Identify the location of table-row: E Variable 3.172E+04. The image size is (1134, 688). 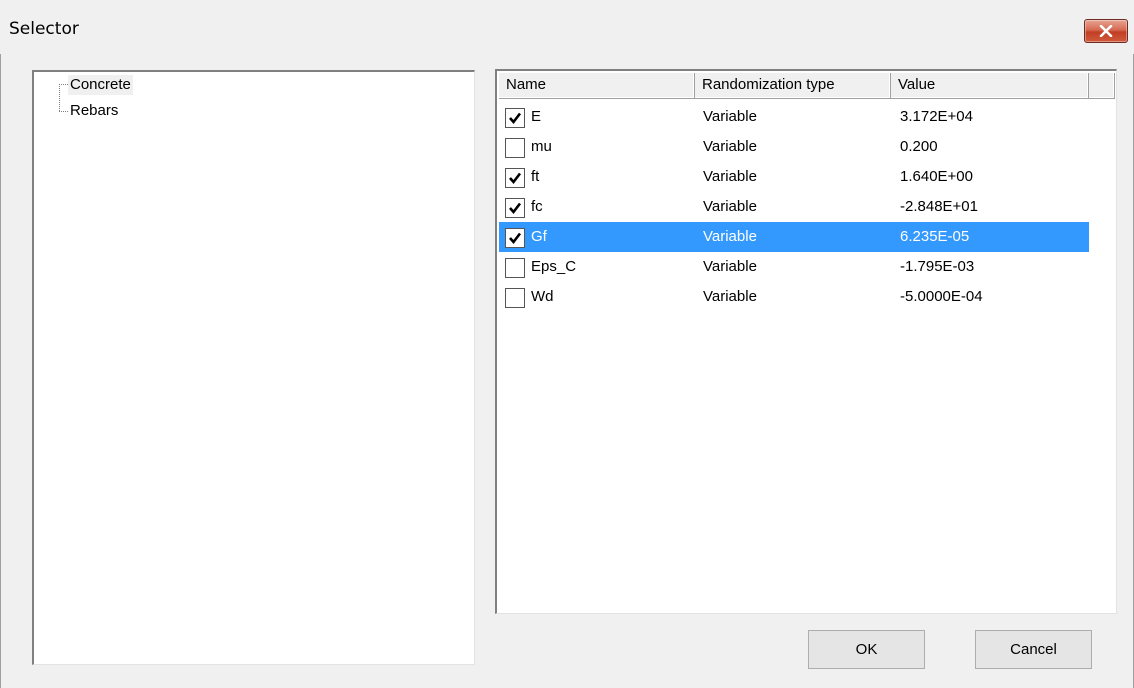
(794, 117).